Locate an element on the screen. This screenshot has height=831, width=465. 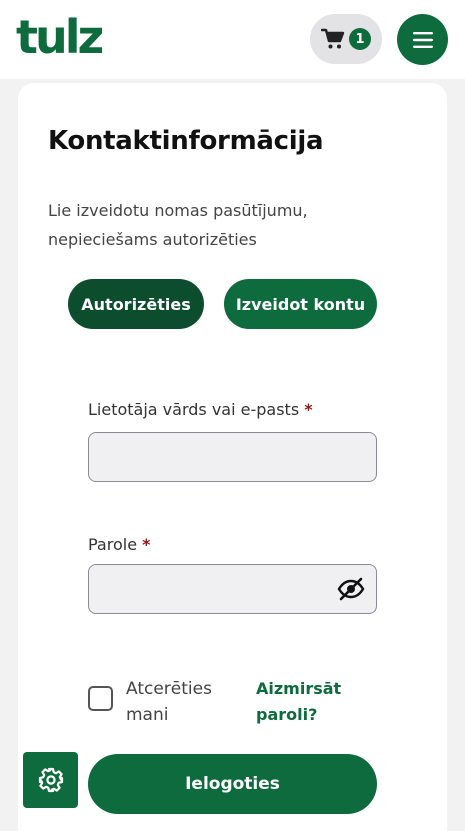
password-label: Parole * is located at coordinates (119, 544).